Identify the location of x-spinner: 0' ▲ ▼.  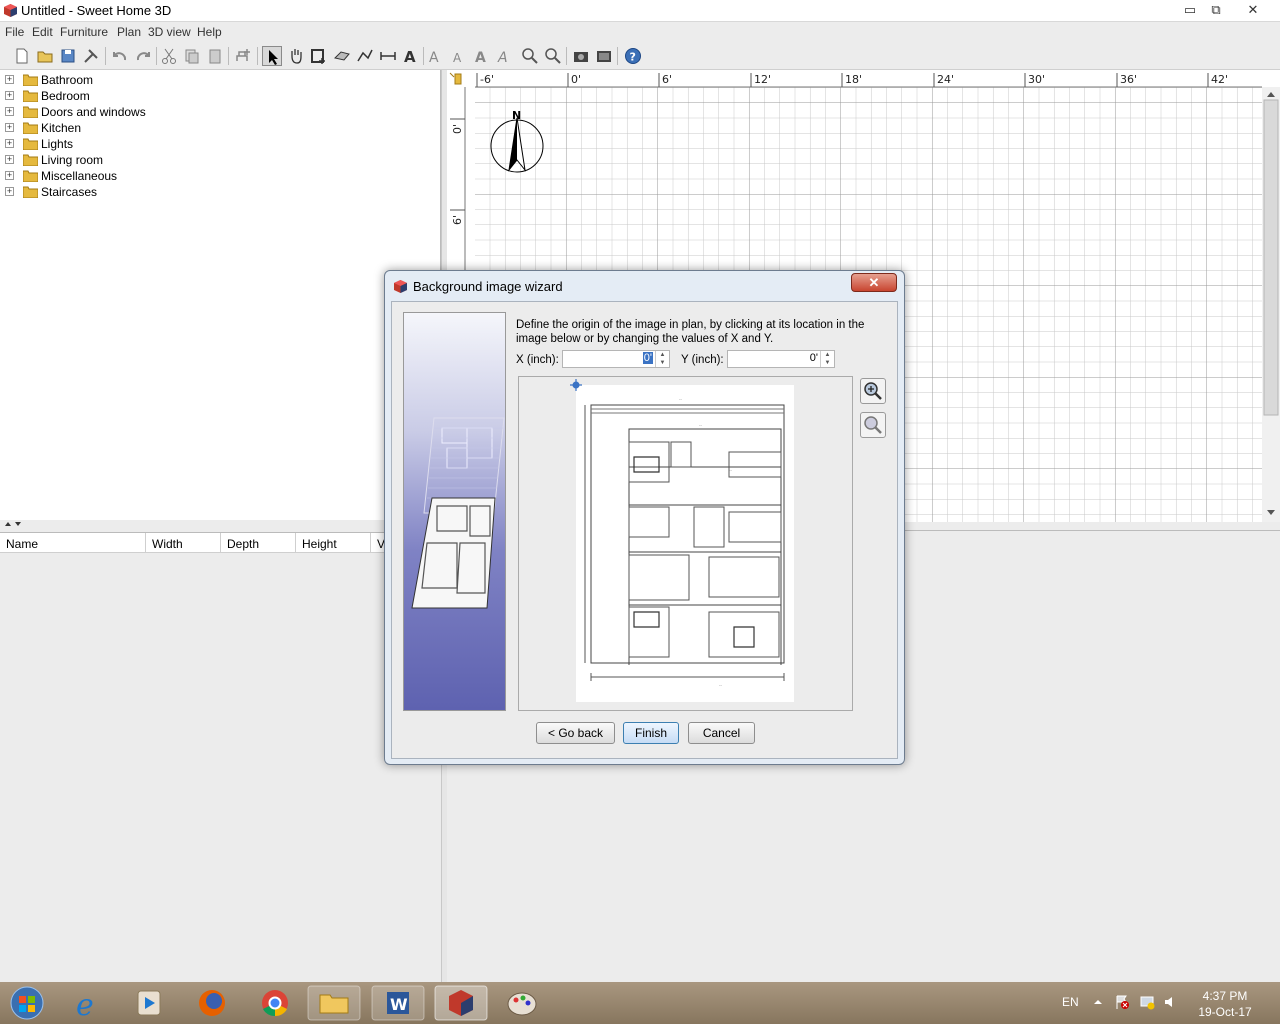
(616, 359).